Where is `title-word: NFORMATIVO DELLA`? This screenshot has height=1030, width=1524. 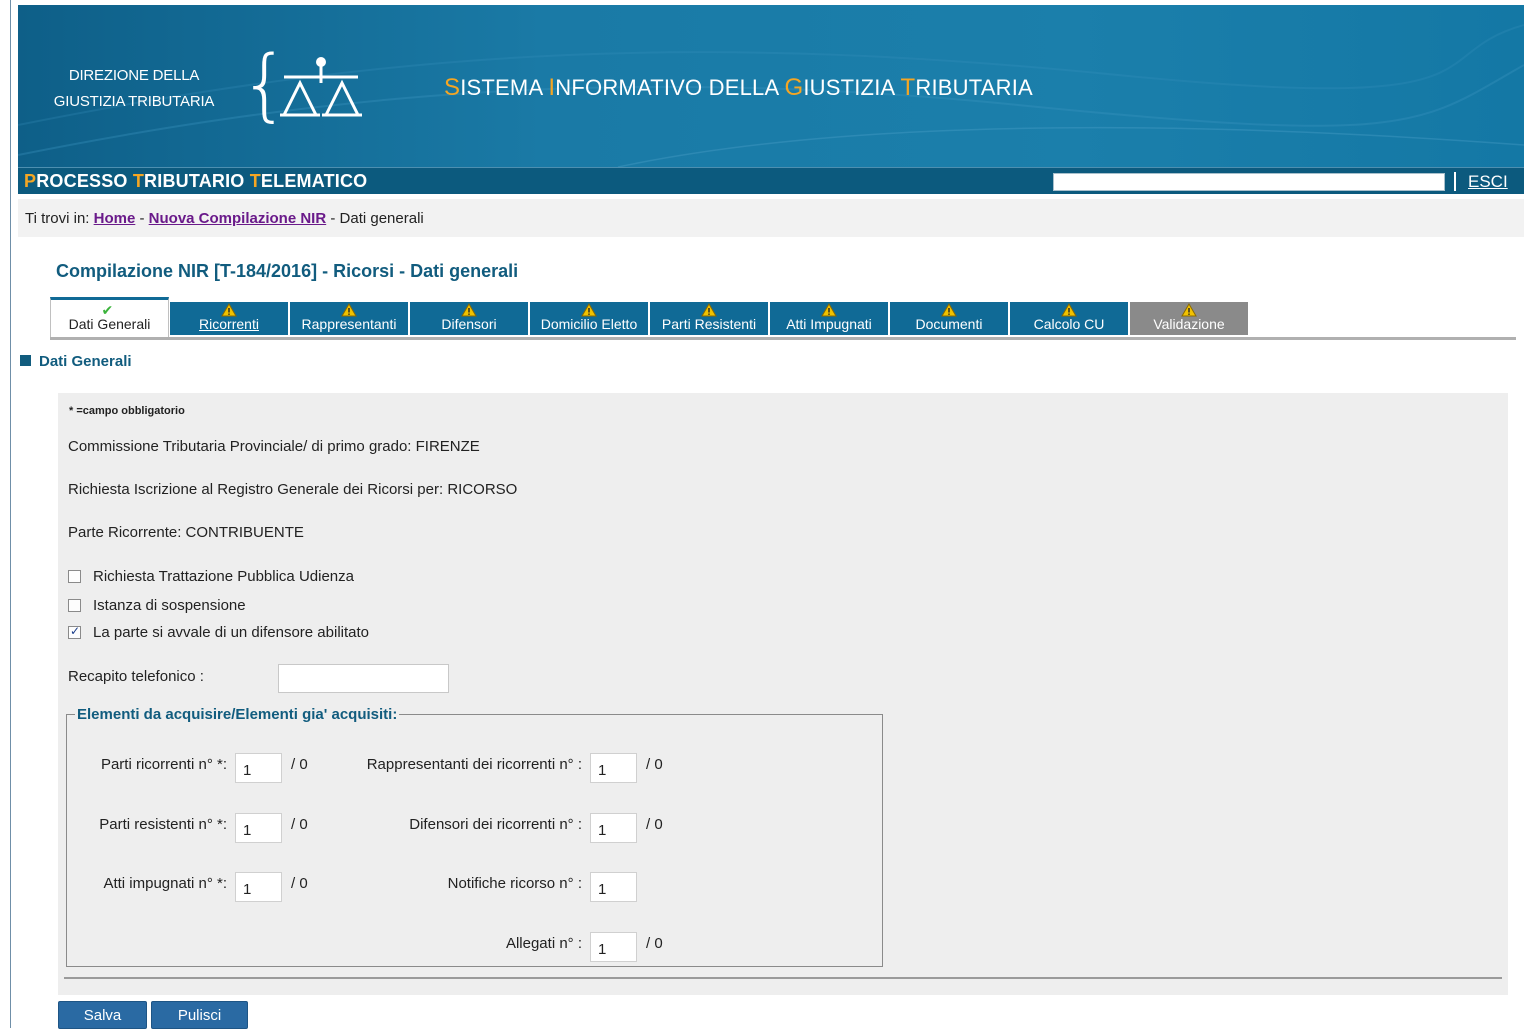
title-word: NFORMATIVO DELLA is located at coordinates (670, 87).